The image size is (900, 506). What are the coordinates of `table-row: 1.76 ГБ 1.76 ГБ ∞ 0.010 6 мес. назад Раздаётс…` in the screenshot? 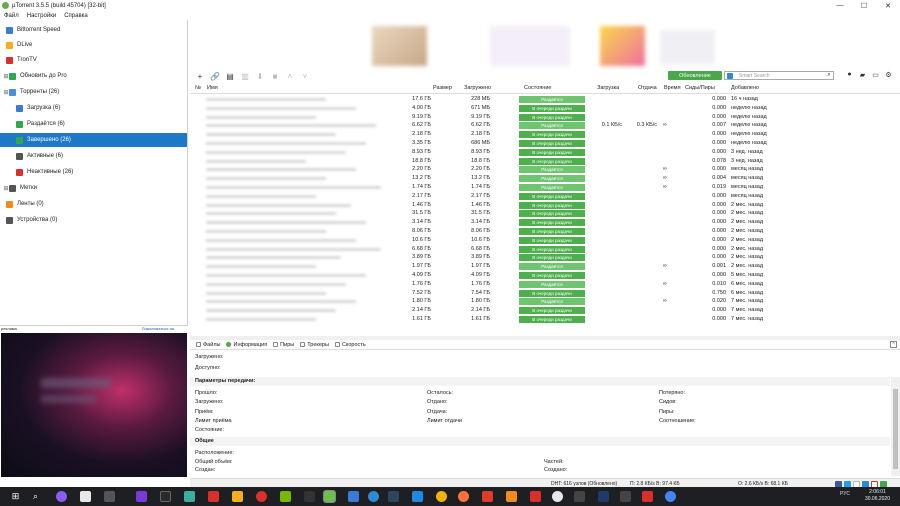 It's located at (545, 284).